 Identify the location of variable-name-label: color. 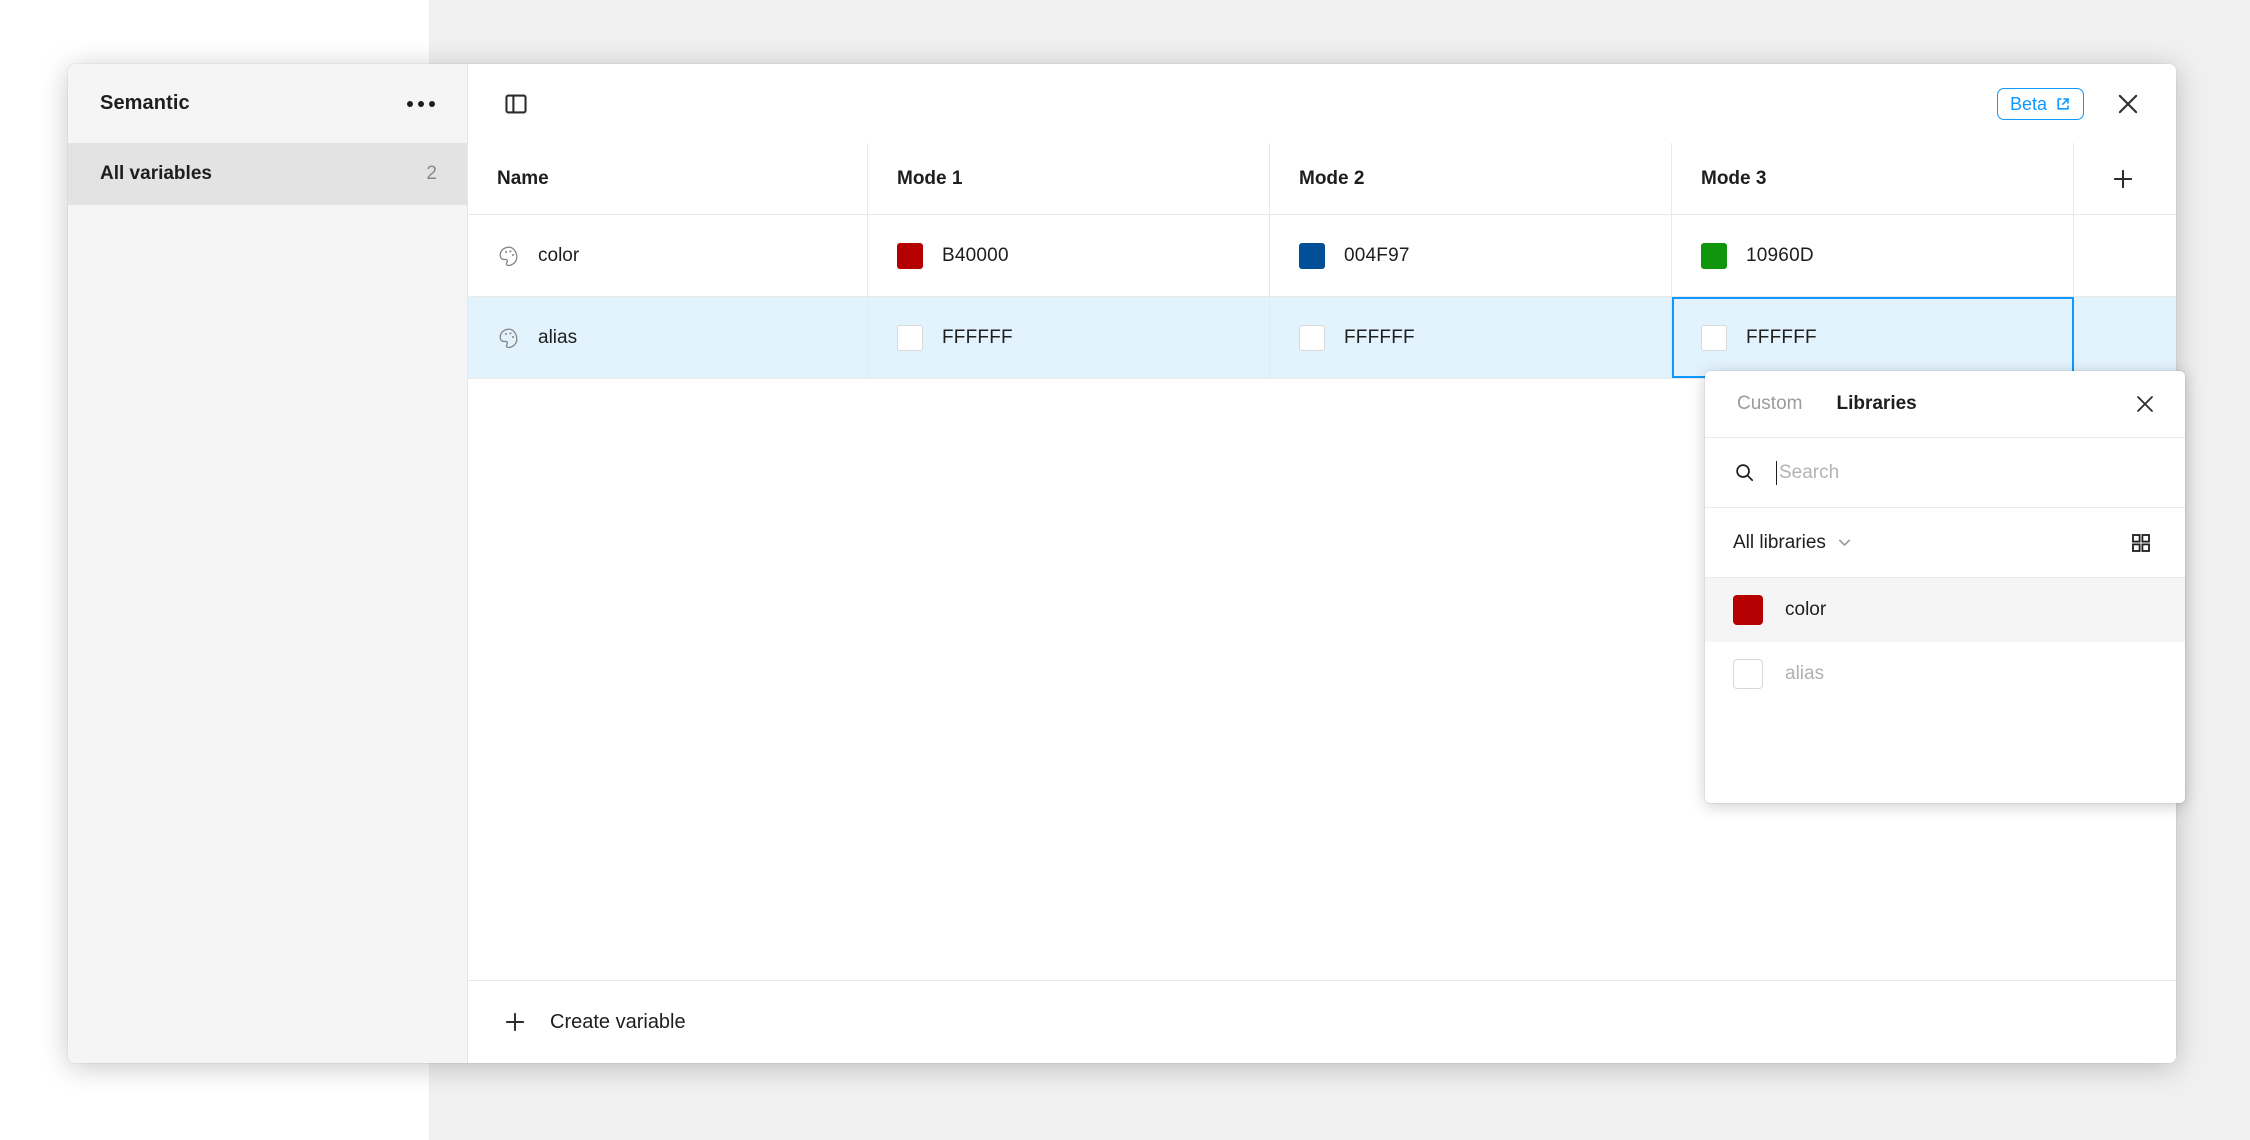
(559, 255).